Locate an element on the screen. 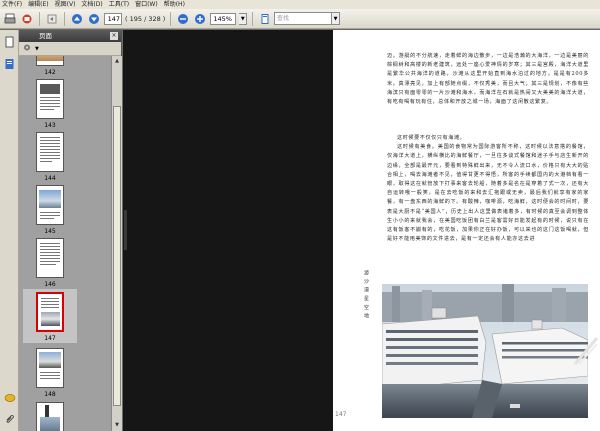  search-dropdown-chevron-icon: ▼ is located at coordinates (336, 18).